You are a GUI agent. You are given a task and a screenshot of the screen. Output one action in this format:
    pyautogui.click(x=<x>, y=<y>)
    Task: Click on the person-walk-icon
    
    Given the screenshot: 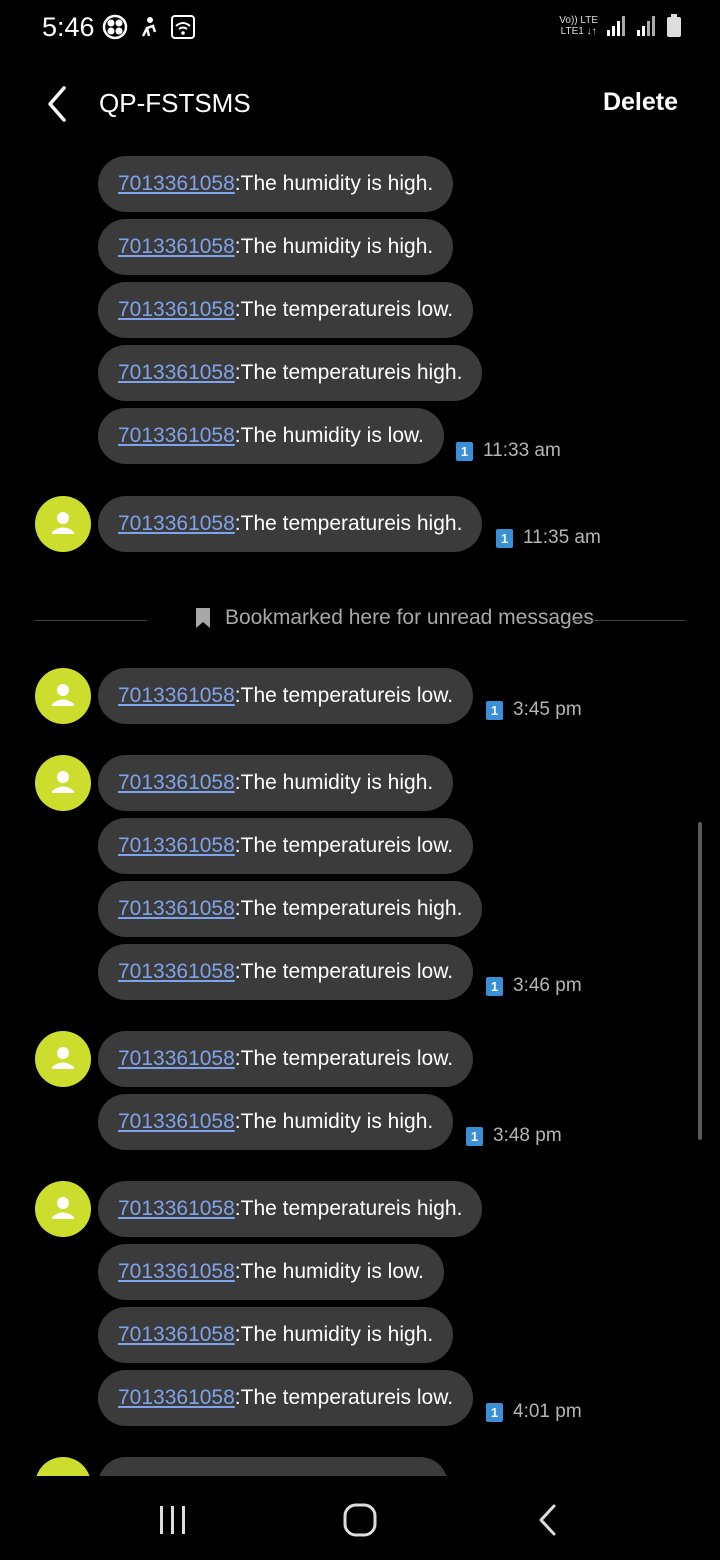 What is the action you would take?
    pyautogui.click(x=149, y=27)
    